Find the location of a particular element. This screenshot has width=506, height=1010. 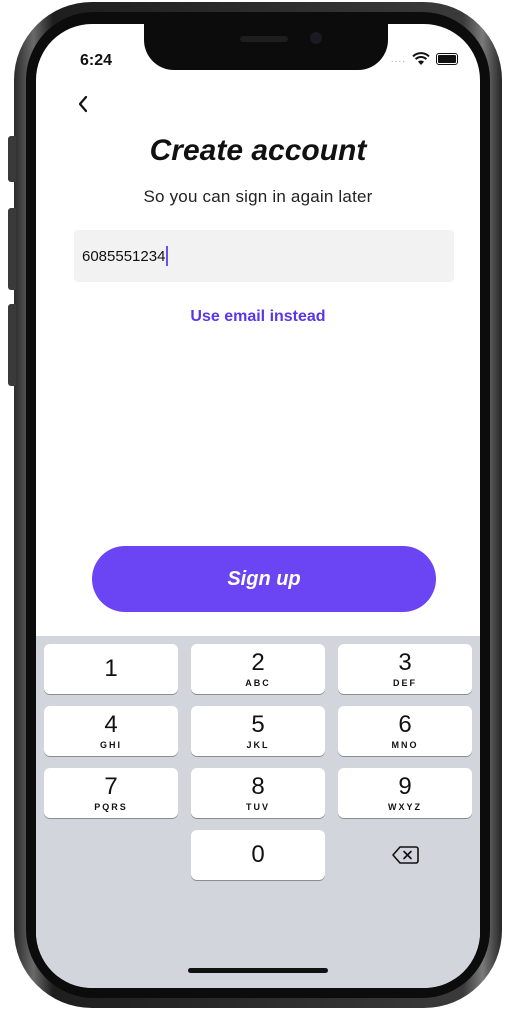

phone-number-input: 6085551234 is located at coordinates (264, 256).